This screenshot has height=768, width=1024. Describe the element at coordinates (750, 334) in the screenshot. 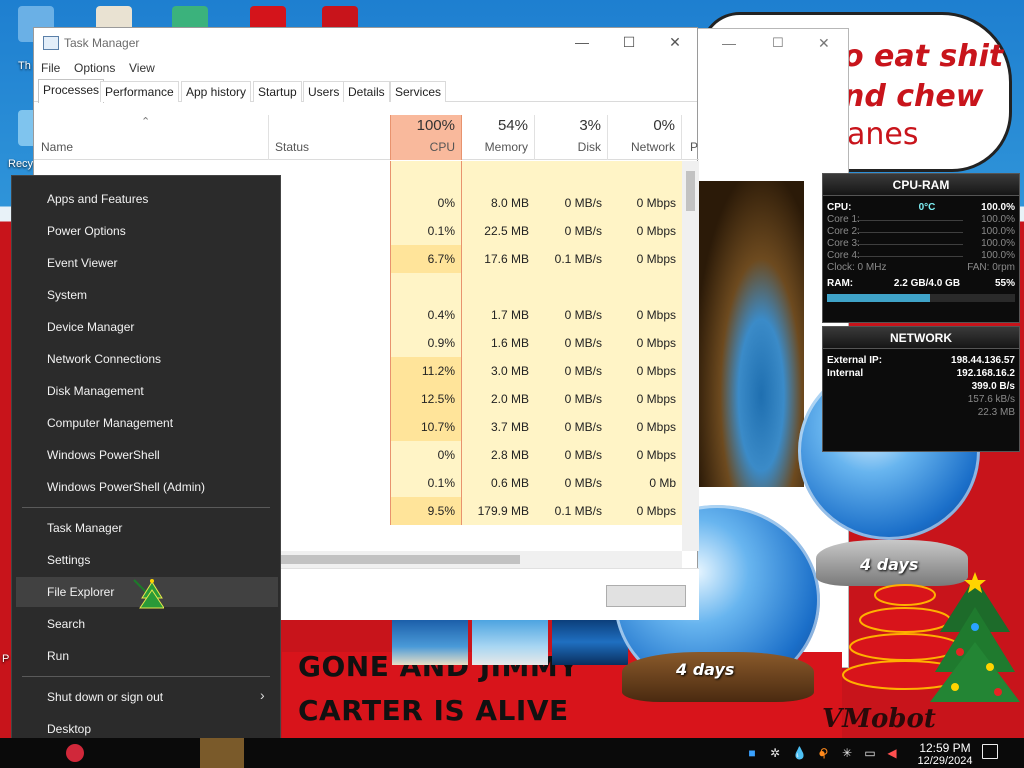

I see `cave-photo` at that location.